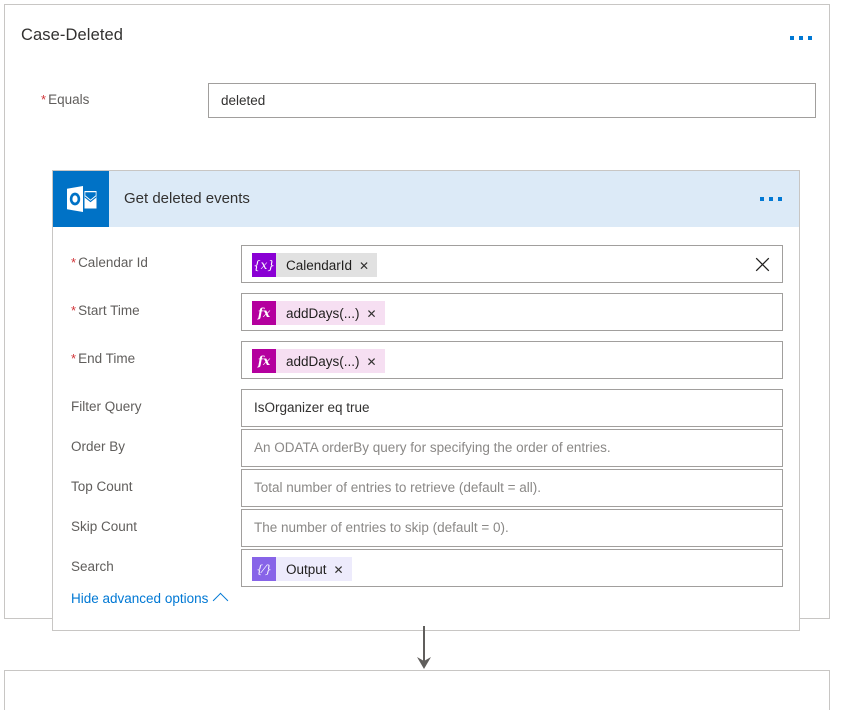 This screenshot has height=710, width=846. I want to click on panel-header: Case-Deleted, so click(417, 34).